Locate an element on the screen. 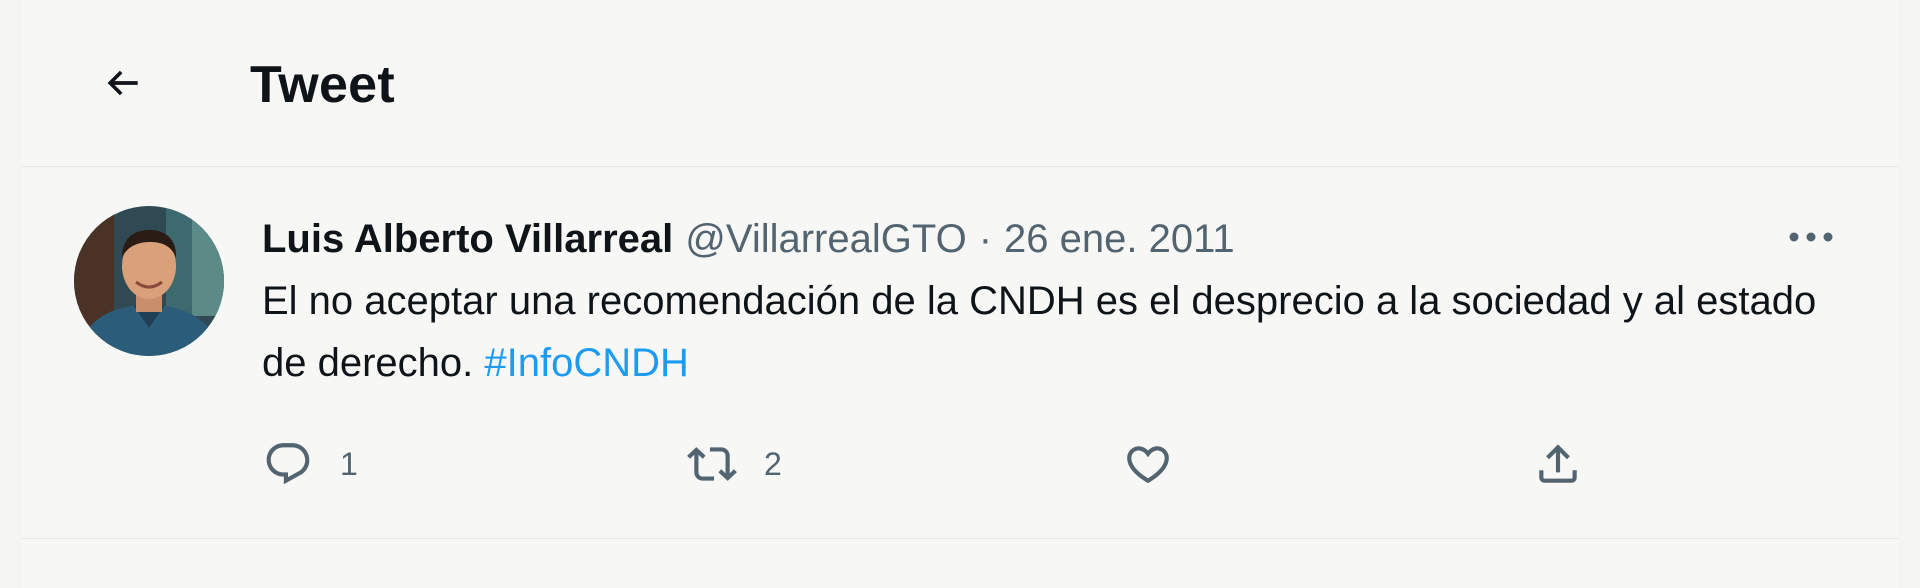 This screenshot has width=1920, height=588. retweet-button: 2 is located at coordinates (734, 464).